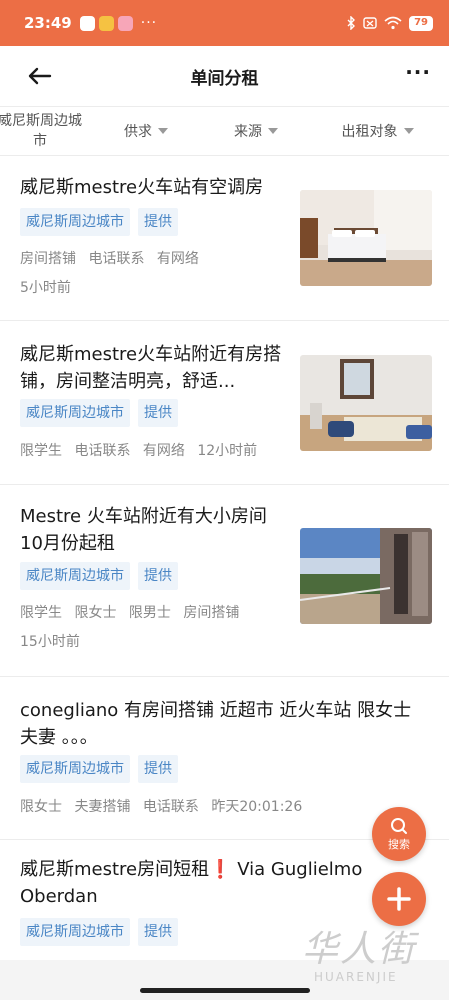  I want to click on meta-item: 夫妻搭铺, so click(102, 807).